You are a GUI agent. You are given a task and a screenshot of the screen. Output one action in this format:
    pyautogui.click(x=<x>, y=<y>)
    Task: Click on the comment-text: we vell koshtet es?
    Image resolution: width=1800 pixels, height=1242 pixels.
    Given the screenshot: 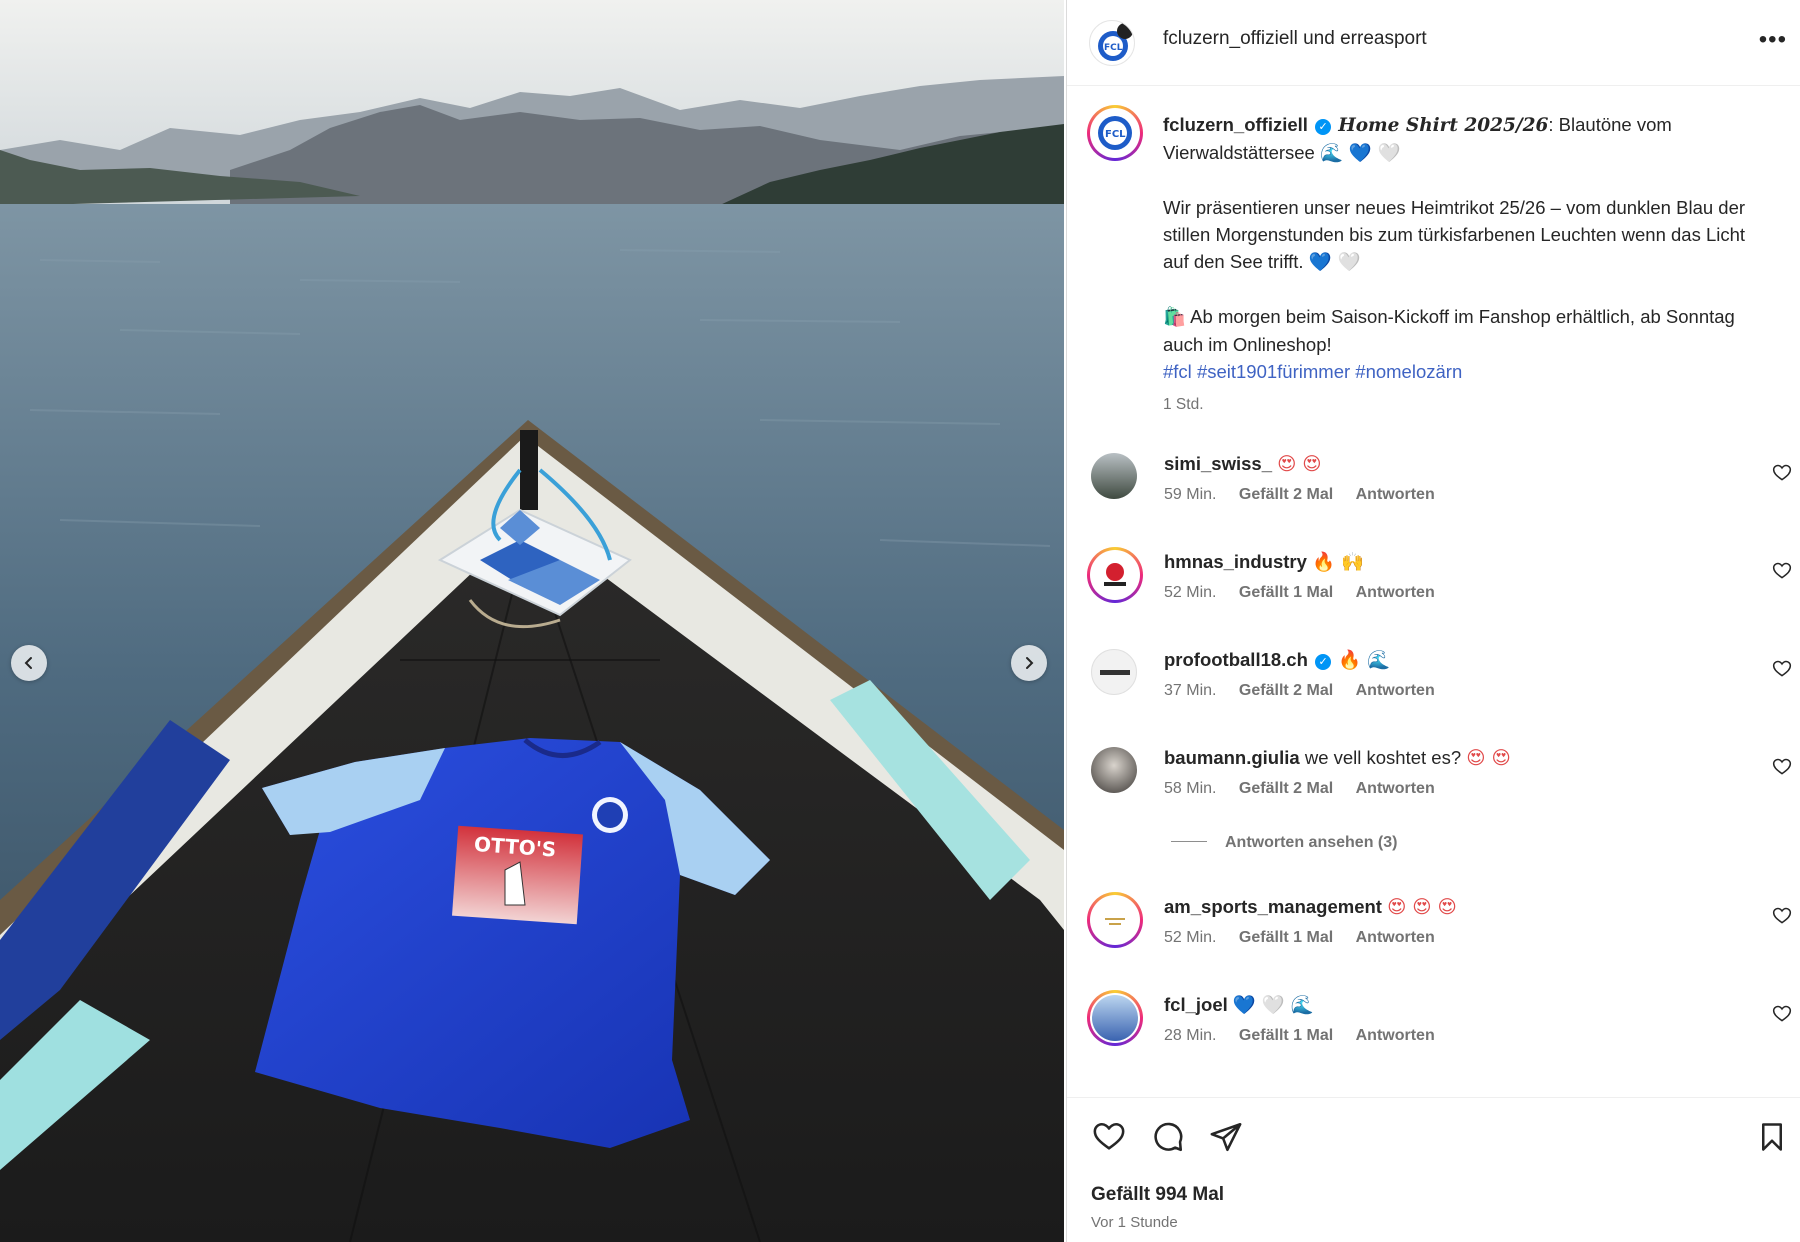 What is the action you would take?
    pyautogui.click(x=1383, y=757)
    